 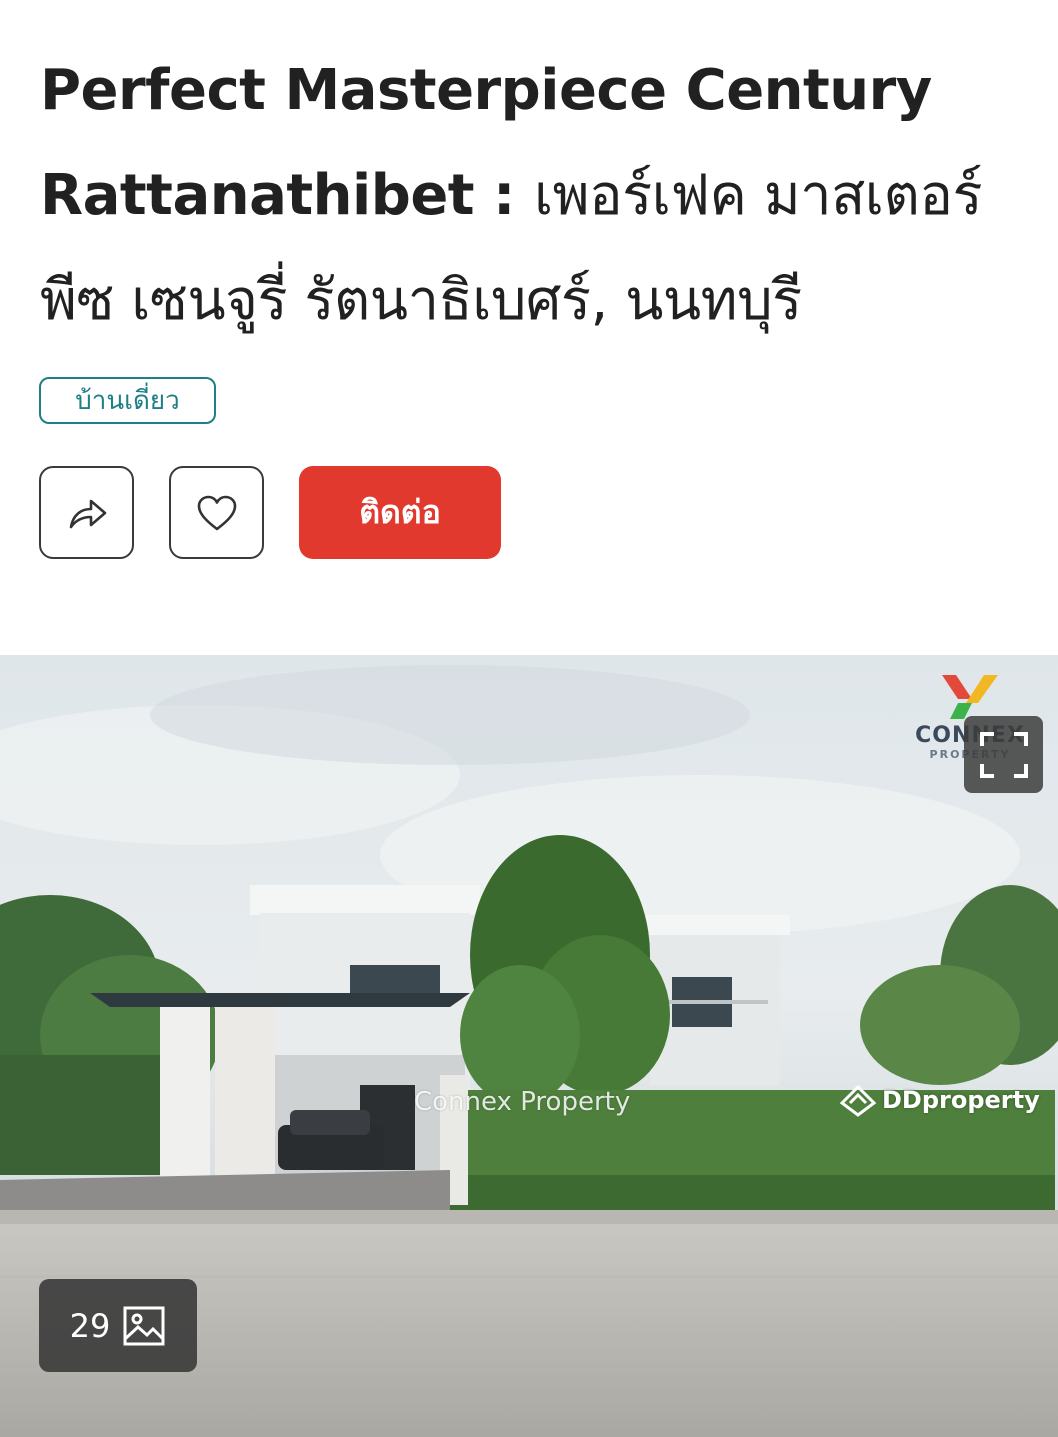 What do you see at coordinates (858, 1100) in the screenshot?
I see `ddproperty-logo-icon` at bounding box center [858, 1100].